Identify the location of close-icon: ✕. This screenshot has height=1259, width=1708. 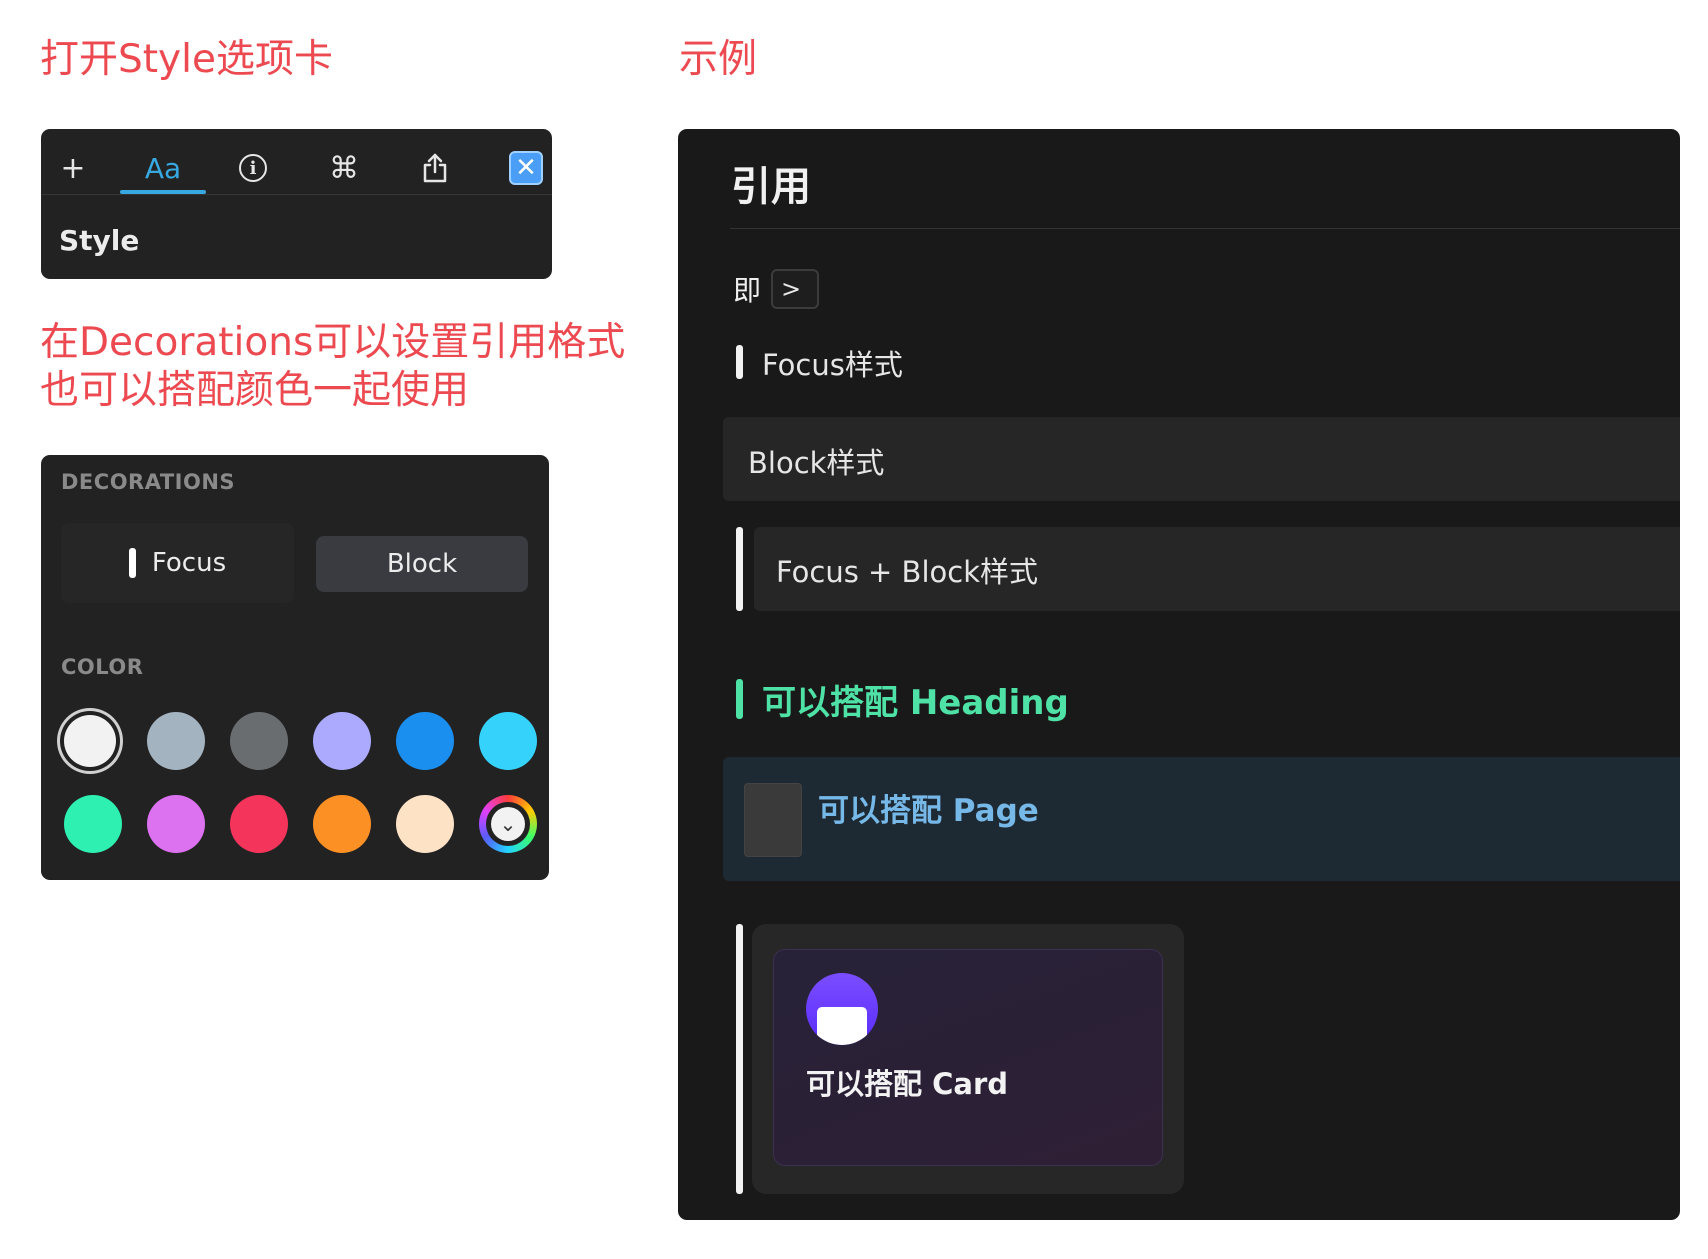
(526, 168).